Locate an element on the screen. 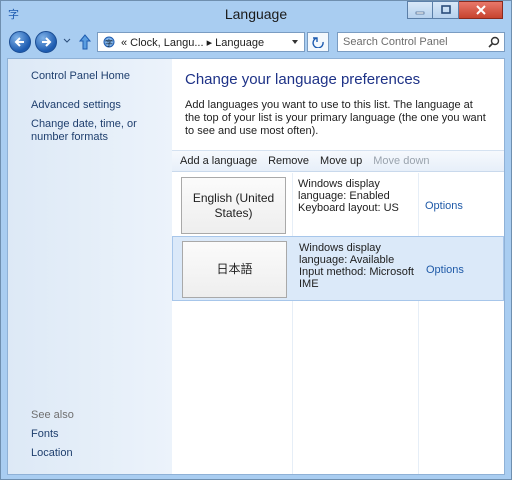  control-panel-home-link: Control Panel Home is located at coordinates (80, 76).